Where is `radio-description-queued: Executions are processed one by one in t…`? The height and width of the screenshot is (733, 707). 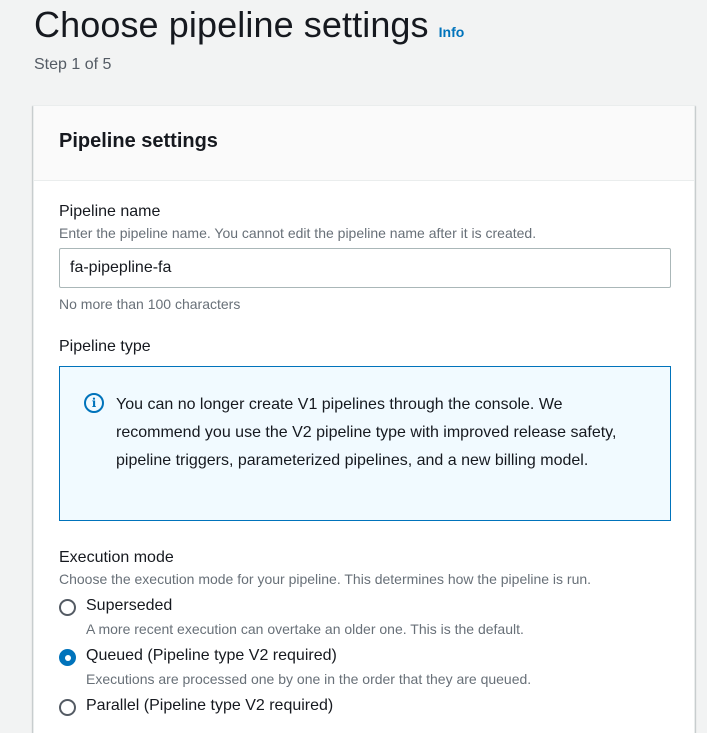
radio-description-queued: Executions are processed one by one in t… is located at coordinates (309, 679).